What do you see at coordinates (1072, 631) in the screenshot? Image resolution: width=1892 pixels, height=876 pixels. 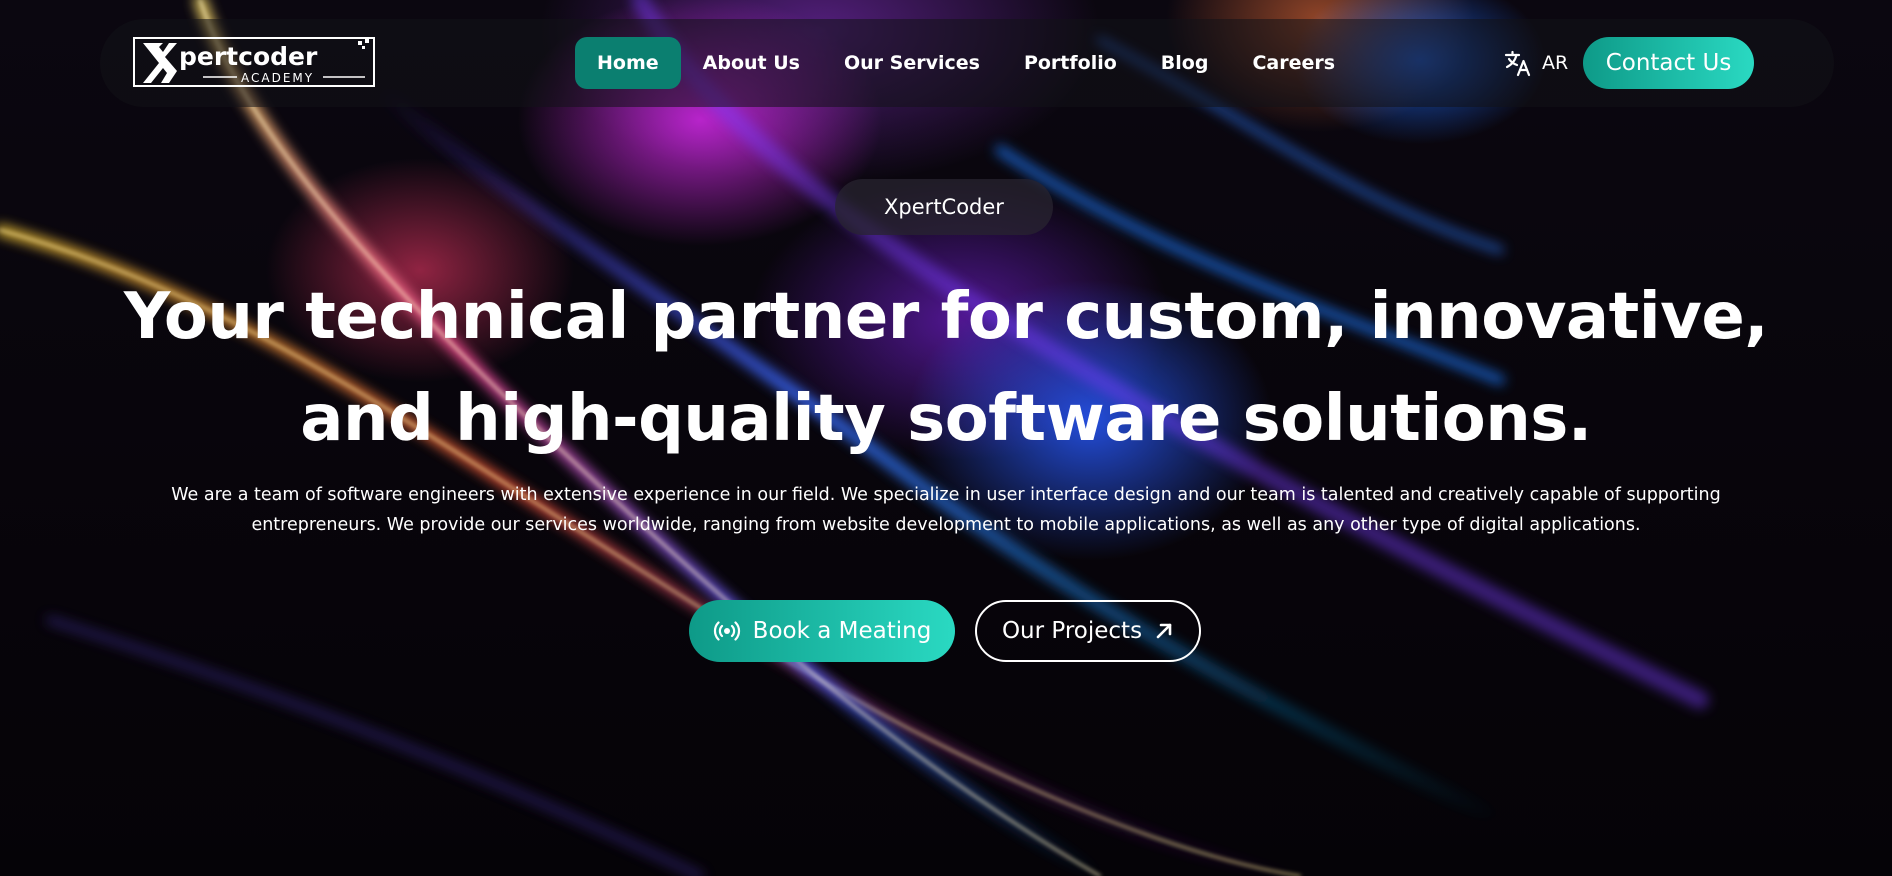 I see `our-projects-label: Our Projects` at bounding box center [1072, 631].